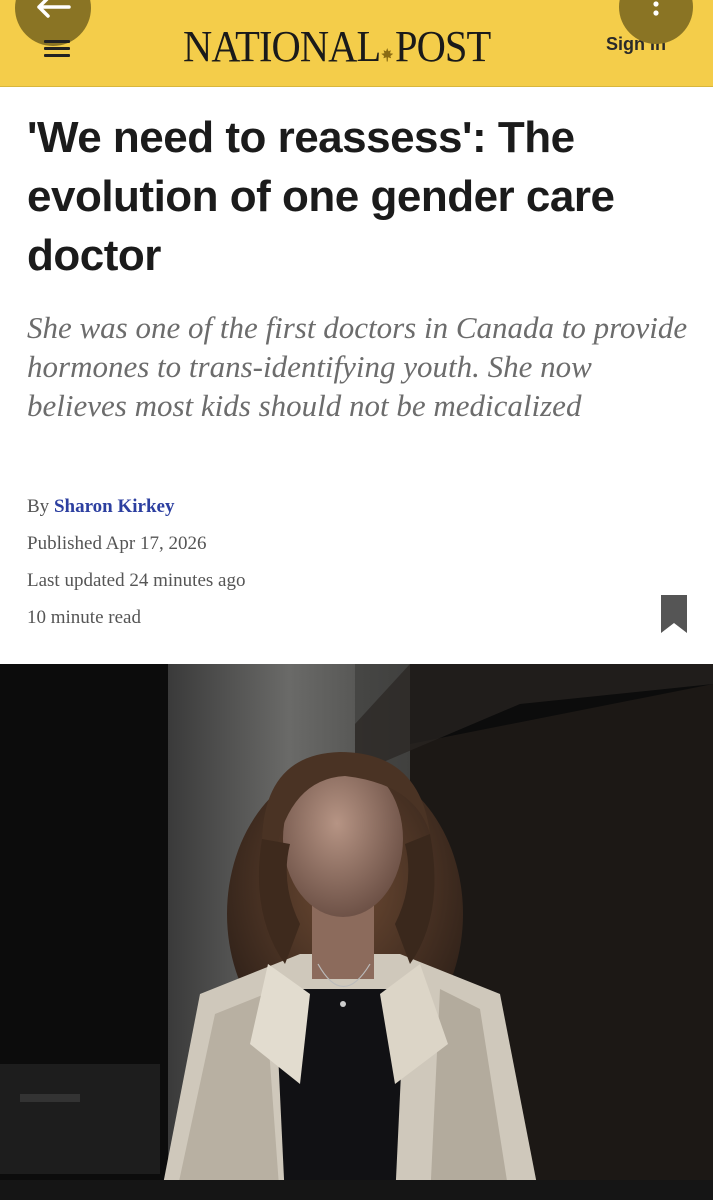  What do you see at coordinates (57, 48) in the screenshot?
I see `hamburger-menu-icon` at bounding box center [57, 48].